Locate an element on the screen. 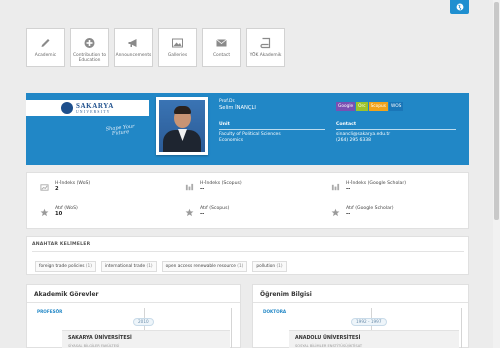 Image resolution: width=500 pixels, height=348 pixels. envelope-icon is located at coordinates (221, 43).